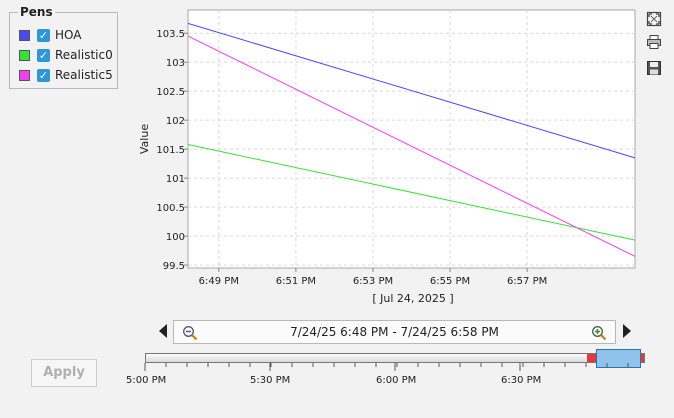 The width and height of the screenshot is (674, 418). What do you see at coordinates (163, 331) in the screenshot?
I see `previous-range-arrow-icon` at bounding box center [163, 331].